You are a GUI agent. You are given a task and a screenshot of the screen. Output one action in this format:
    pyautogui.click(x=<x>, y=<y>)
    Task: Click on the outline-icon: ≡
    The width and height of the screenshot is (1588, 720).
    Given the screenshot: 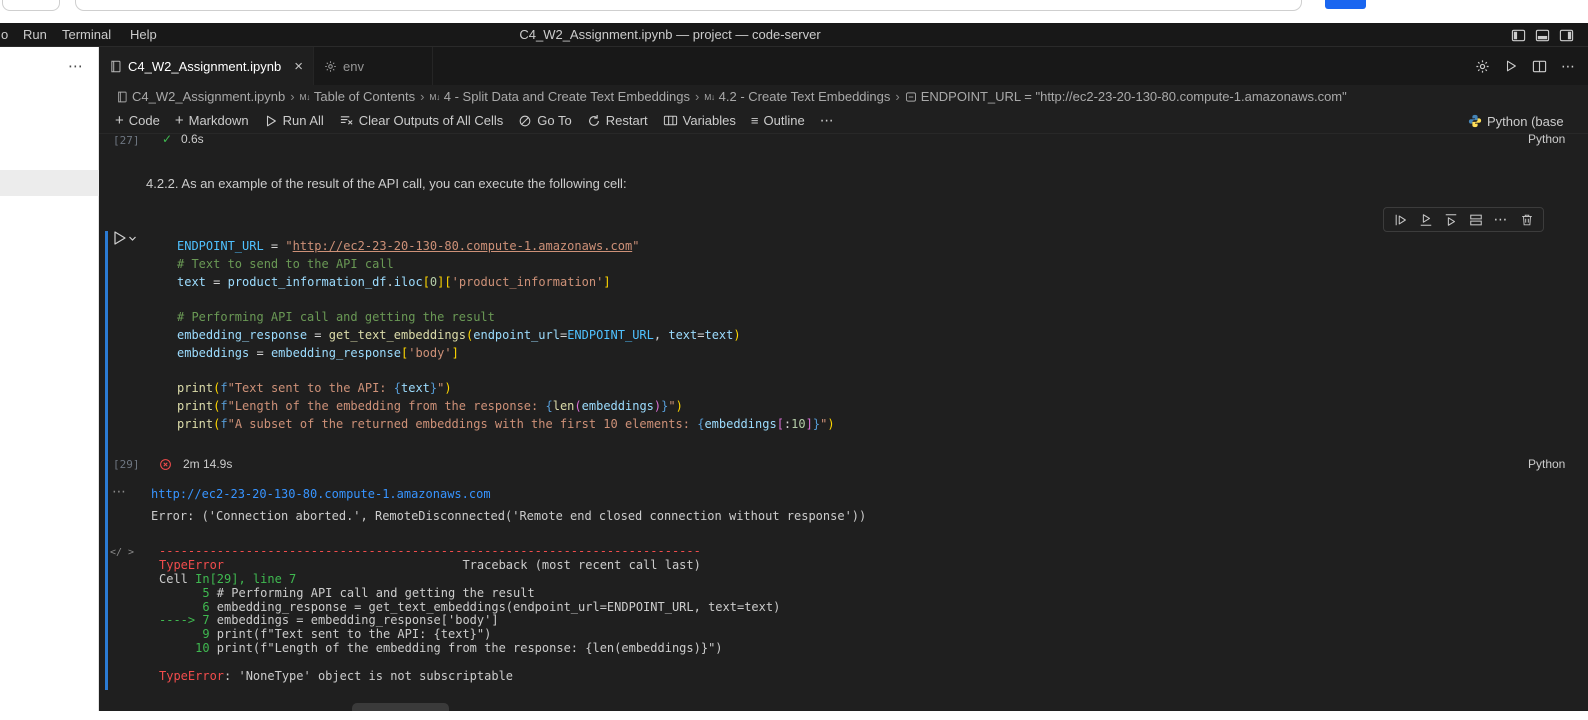 What is the action you would take?
    pyautogui.click(x=754, y=120)
    